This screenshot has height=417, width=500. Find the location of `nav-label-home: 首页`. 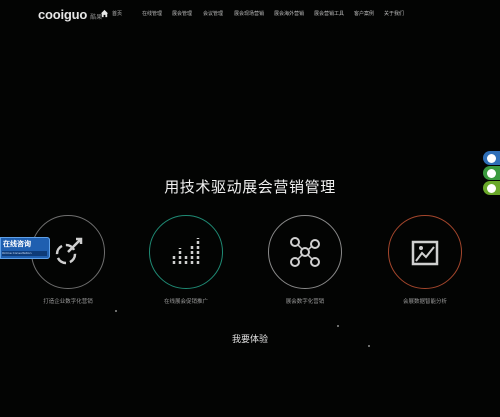

nav-label-home: 首页 is located at coordinates (117, 14).